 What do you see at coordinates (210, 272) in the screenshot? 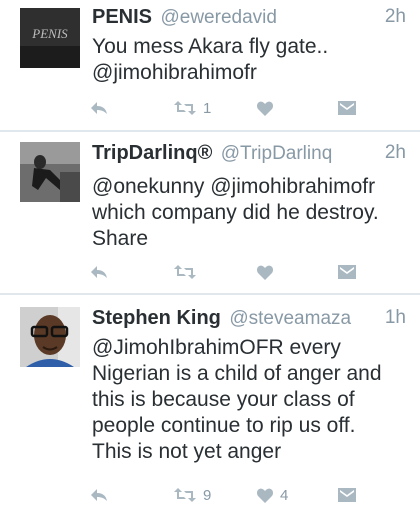
I see `tweet-actions` at bounding box center [210, 272].